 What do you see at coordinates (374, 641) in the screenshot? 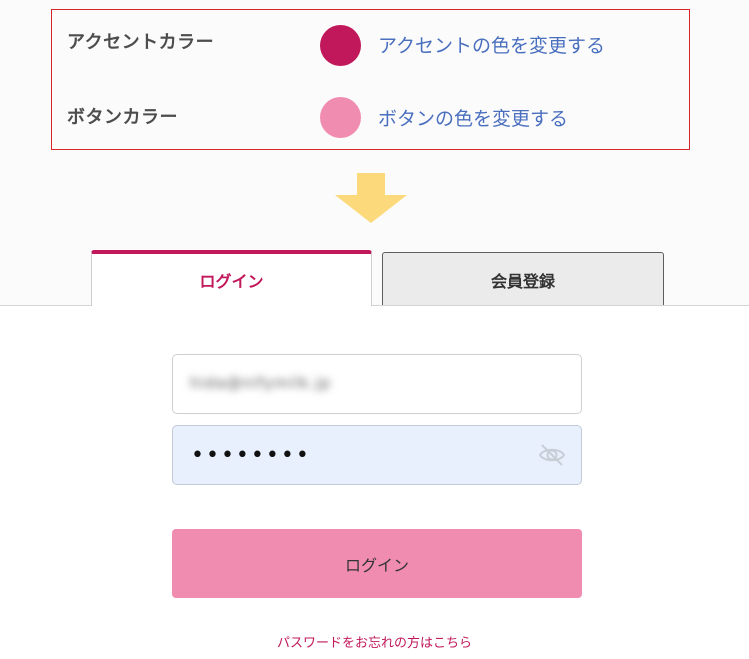
I see `forgot-password-link: パスワードをお忘れの方はこちら` at bounding box center [374, 641].